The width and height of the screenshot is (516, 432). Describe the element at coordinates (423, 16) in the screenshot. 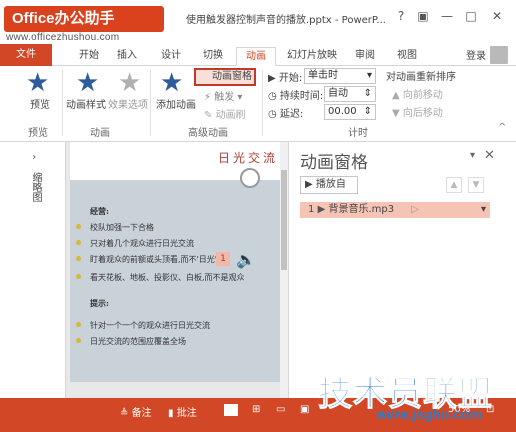

I see `ribbon-display-icon: ▣` at that location.